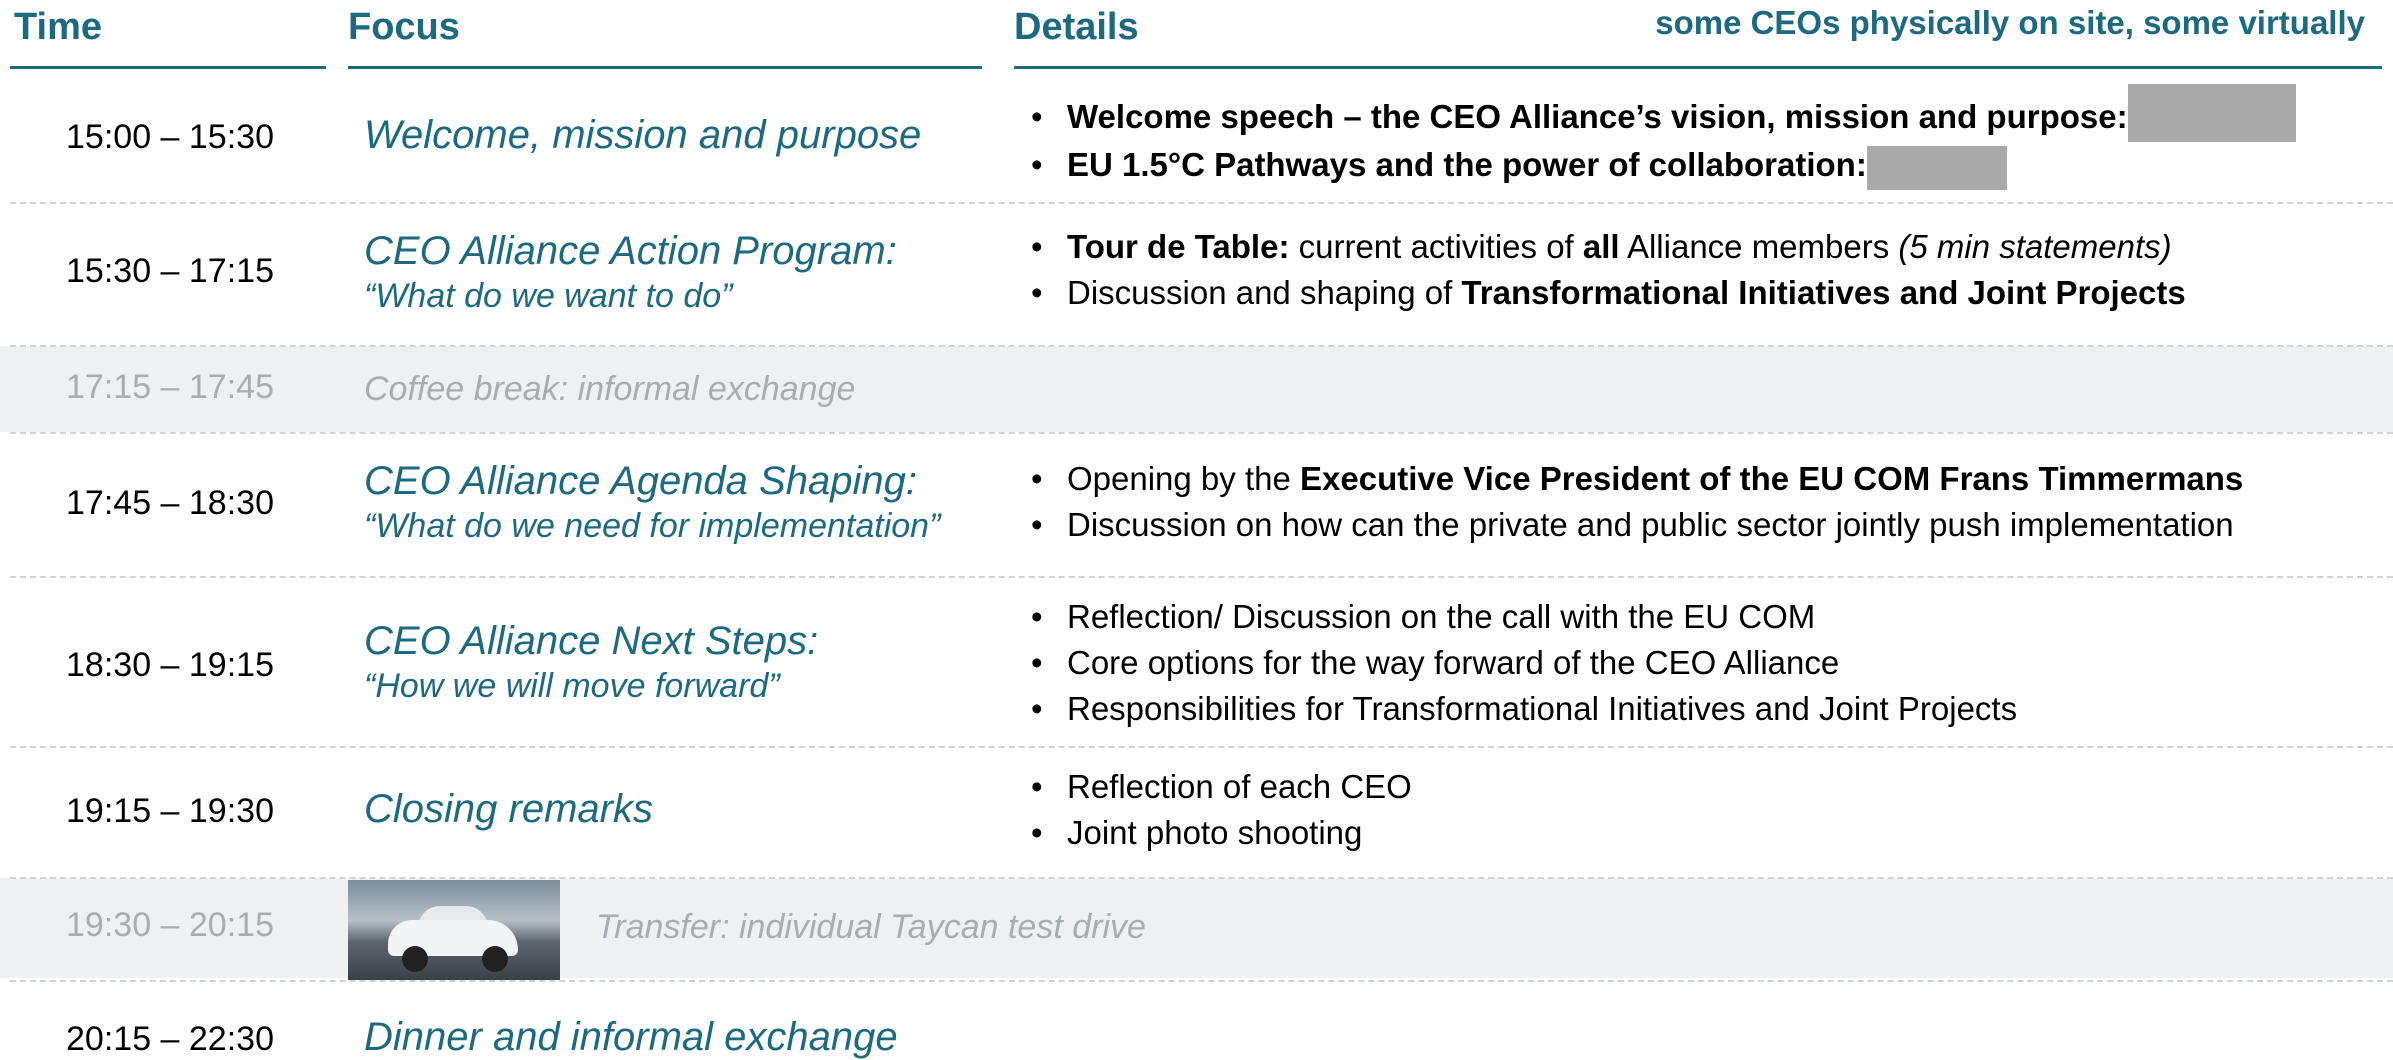 This screenshot has height=1060, width=2393. I want to click on agenda-focus-title: Transfer: individual Taycan test drive, so click(871, 927).